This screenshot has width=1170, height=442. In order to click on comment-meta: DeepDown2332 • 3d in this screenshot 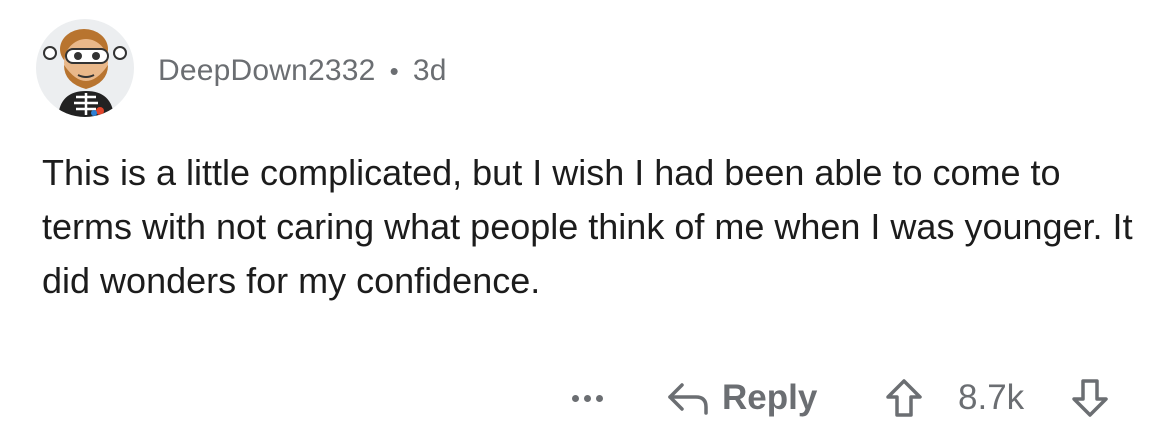, I will do `click(302, 71)`.